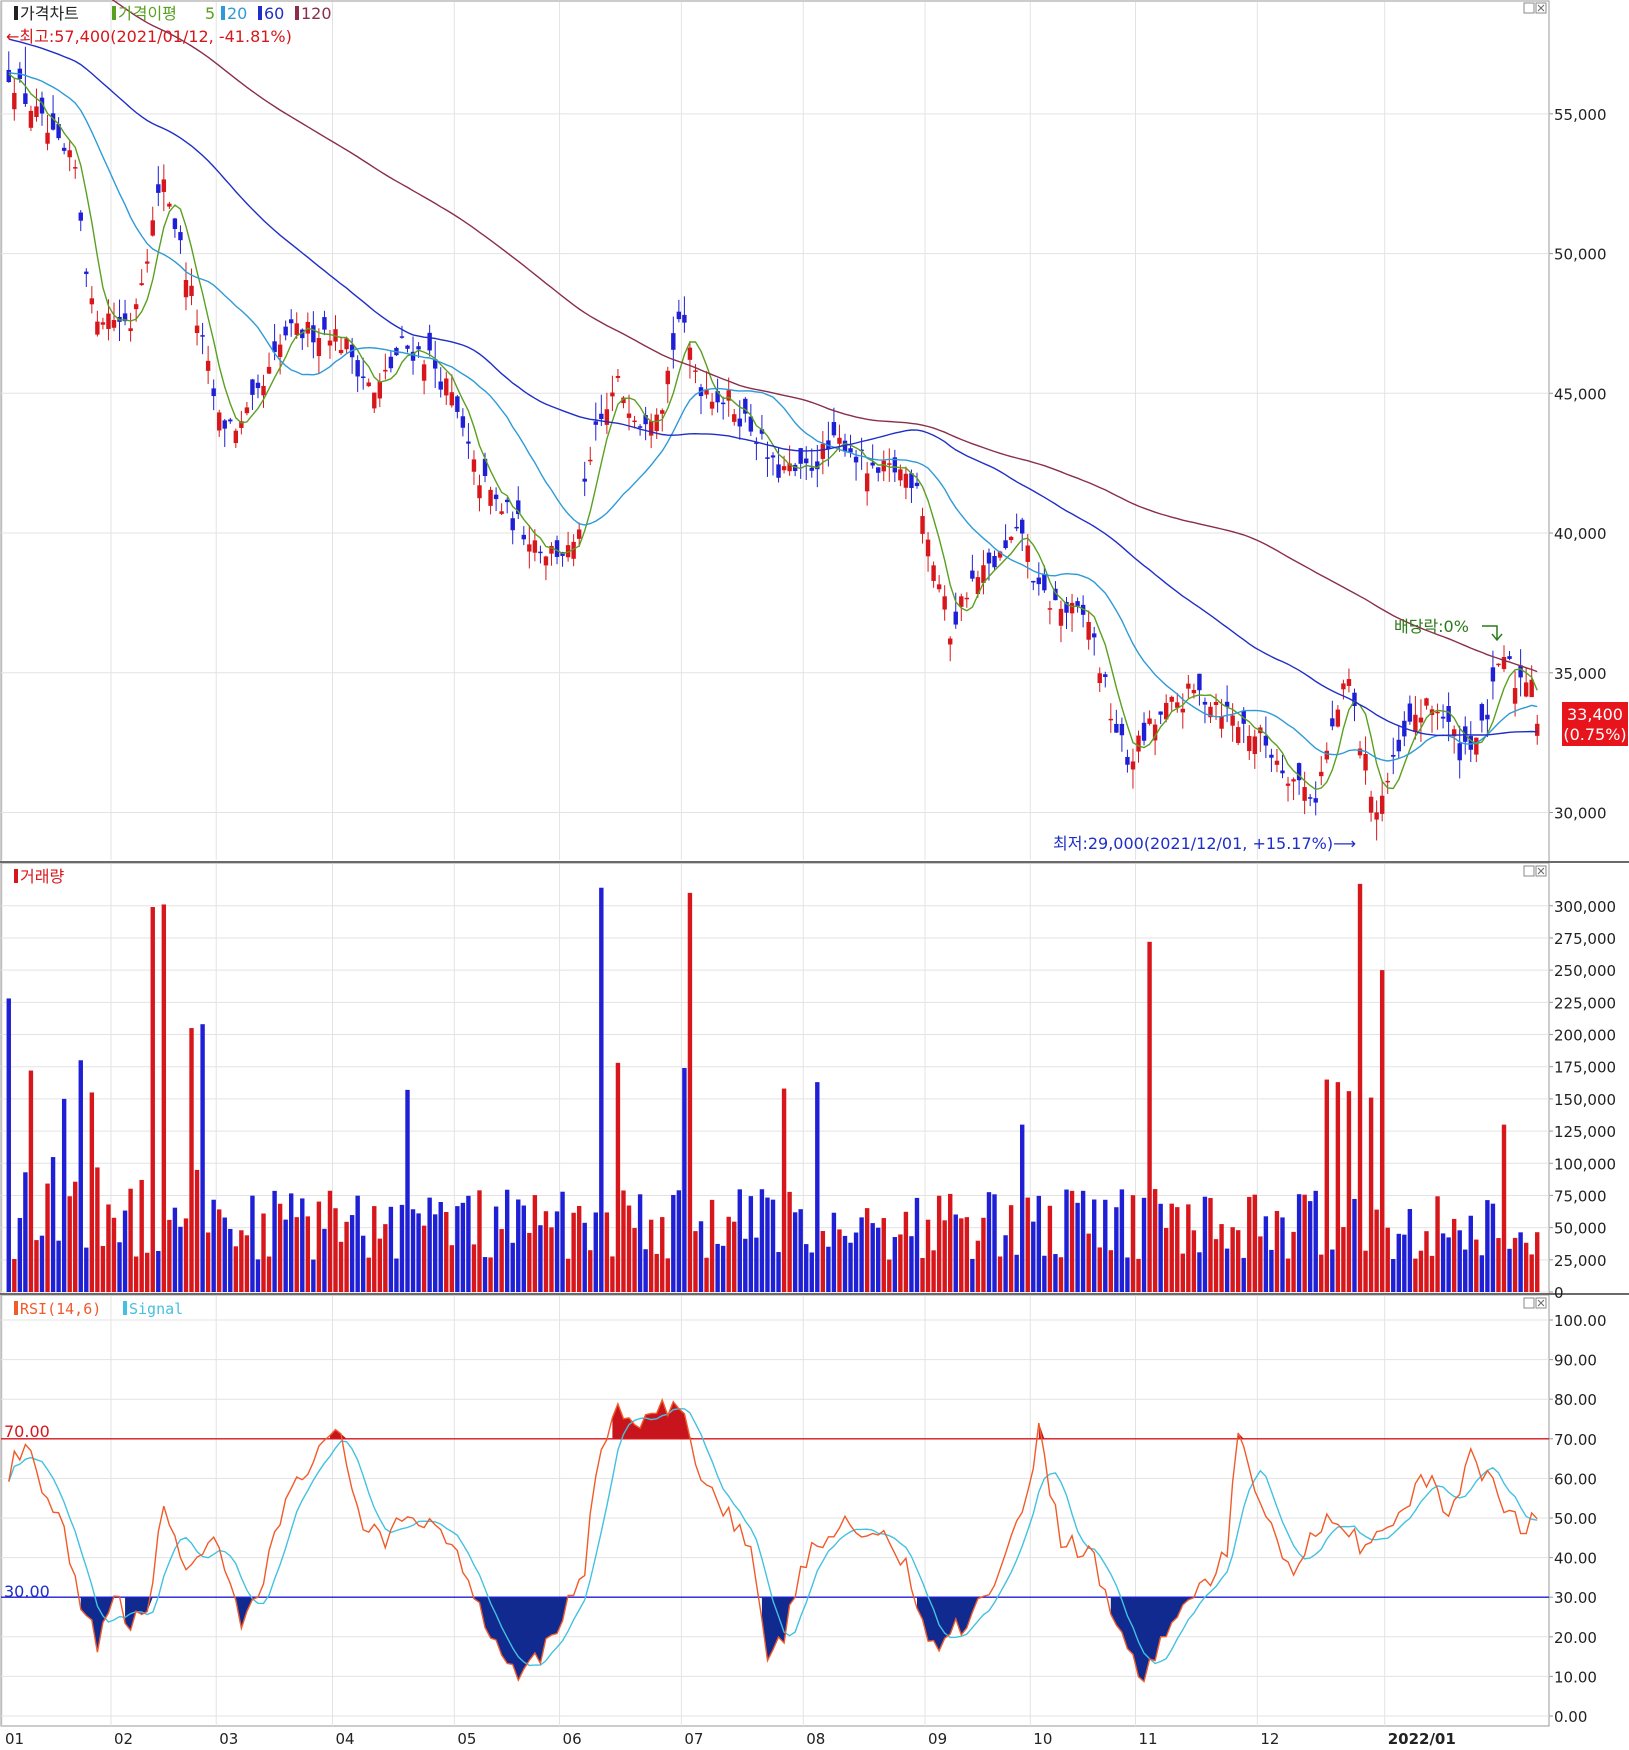 The width and height of the screenshot is (1629, 1750). What do you see at coordinates (1585, 971) in the screenshot?
I see `volume-tick-label: 250,000` at bounding box center [1585, 971].